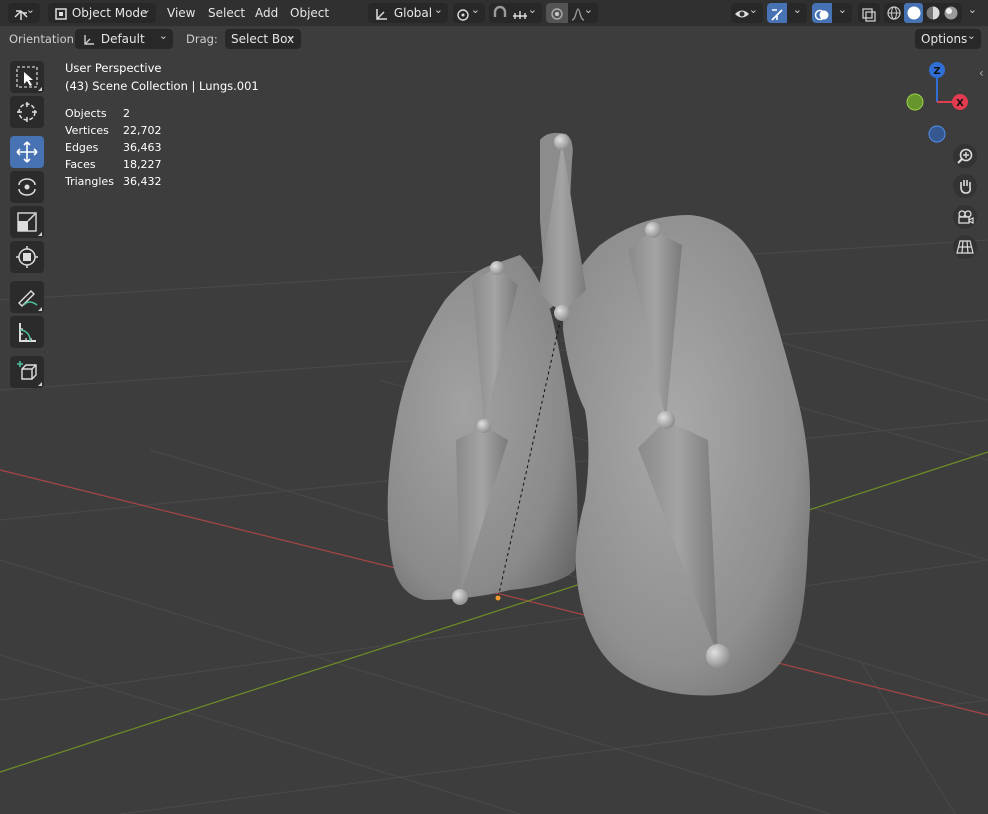 This screenshot has width=988, height=814. Describe the element at coordinates (142, 181) in the screenshot. I see `stat-triangles-value: 36,432` at that location.